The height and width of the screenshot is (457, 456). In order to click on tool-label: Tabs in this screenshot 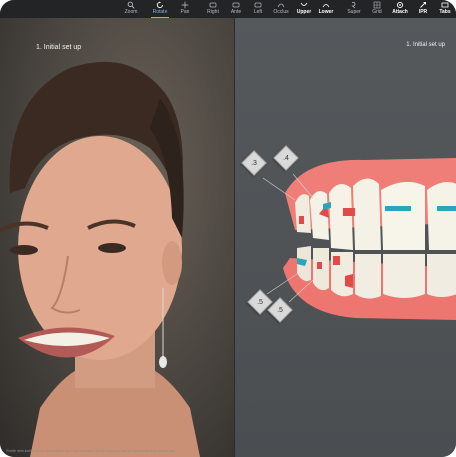, I will do `click(445, 12)`.